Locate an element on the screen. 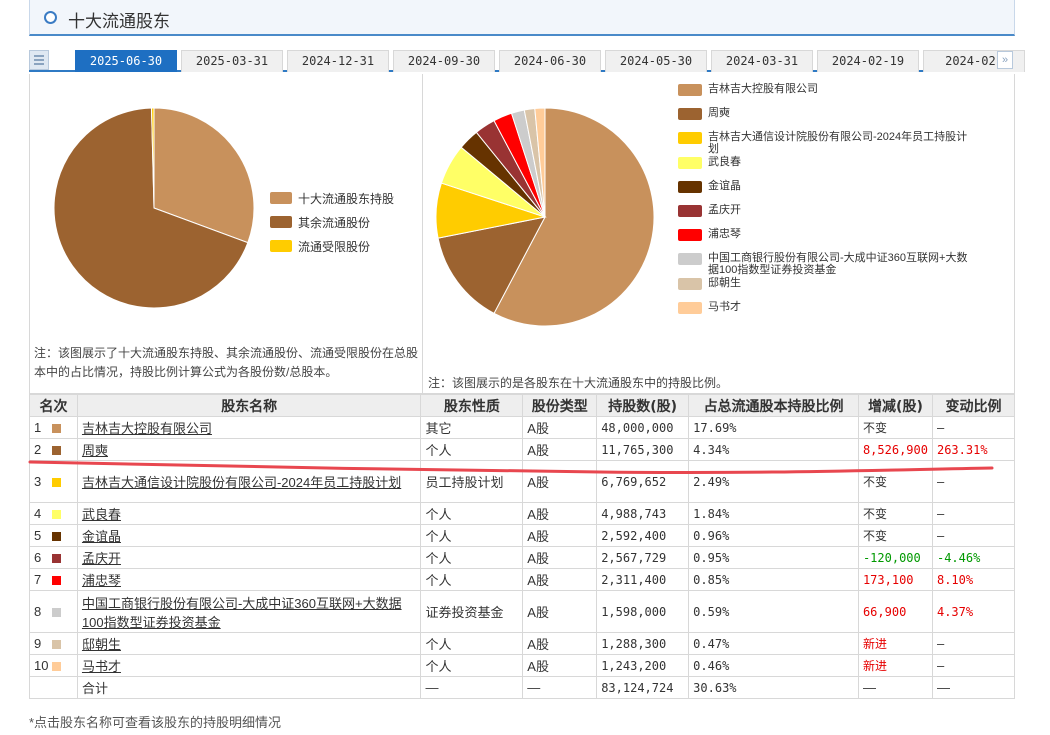  tab-2025-06-30: 2025-06-30 is located at coordinates (126, 61).